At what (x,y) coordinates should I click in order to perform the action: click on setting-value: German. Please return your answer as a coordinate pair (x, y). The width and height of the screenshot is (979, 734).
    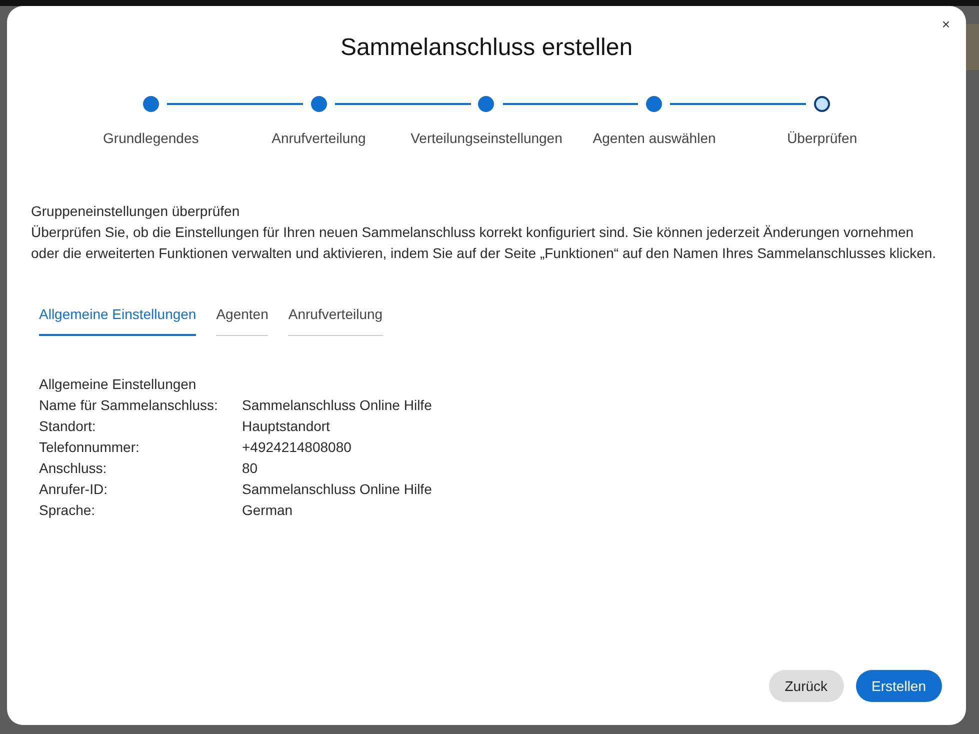
    Looking at the image, I should click on (267, 510).